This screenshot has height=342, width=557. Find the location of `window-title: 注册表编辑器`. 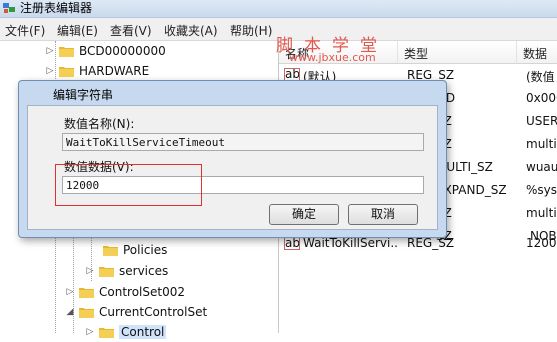

window-title: 注册表编辑器 is located at coordinates (56, 8).